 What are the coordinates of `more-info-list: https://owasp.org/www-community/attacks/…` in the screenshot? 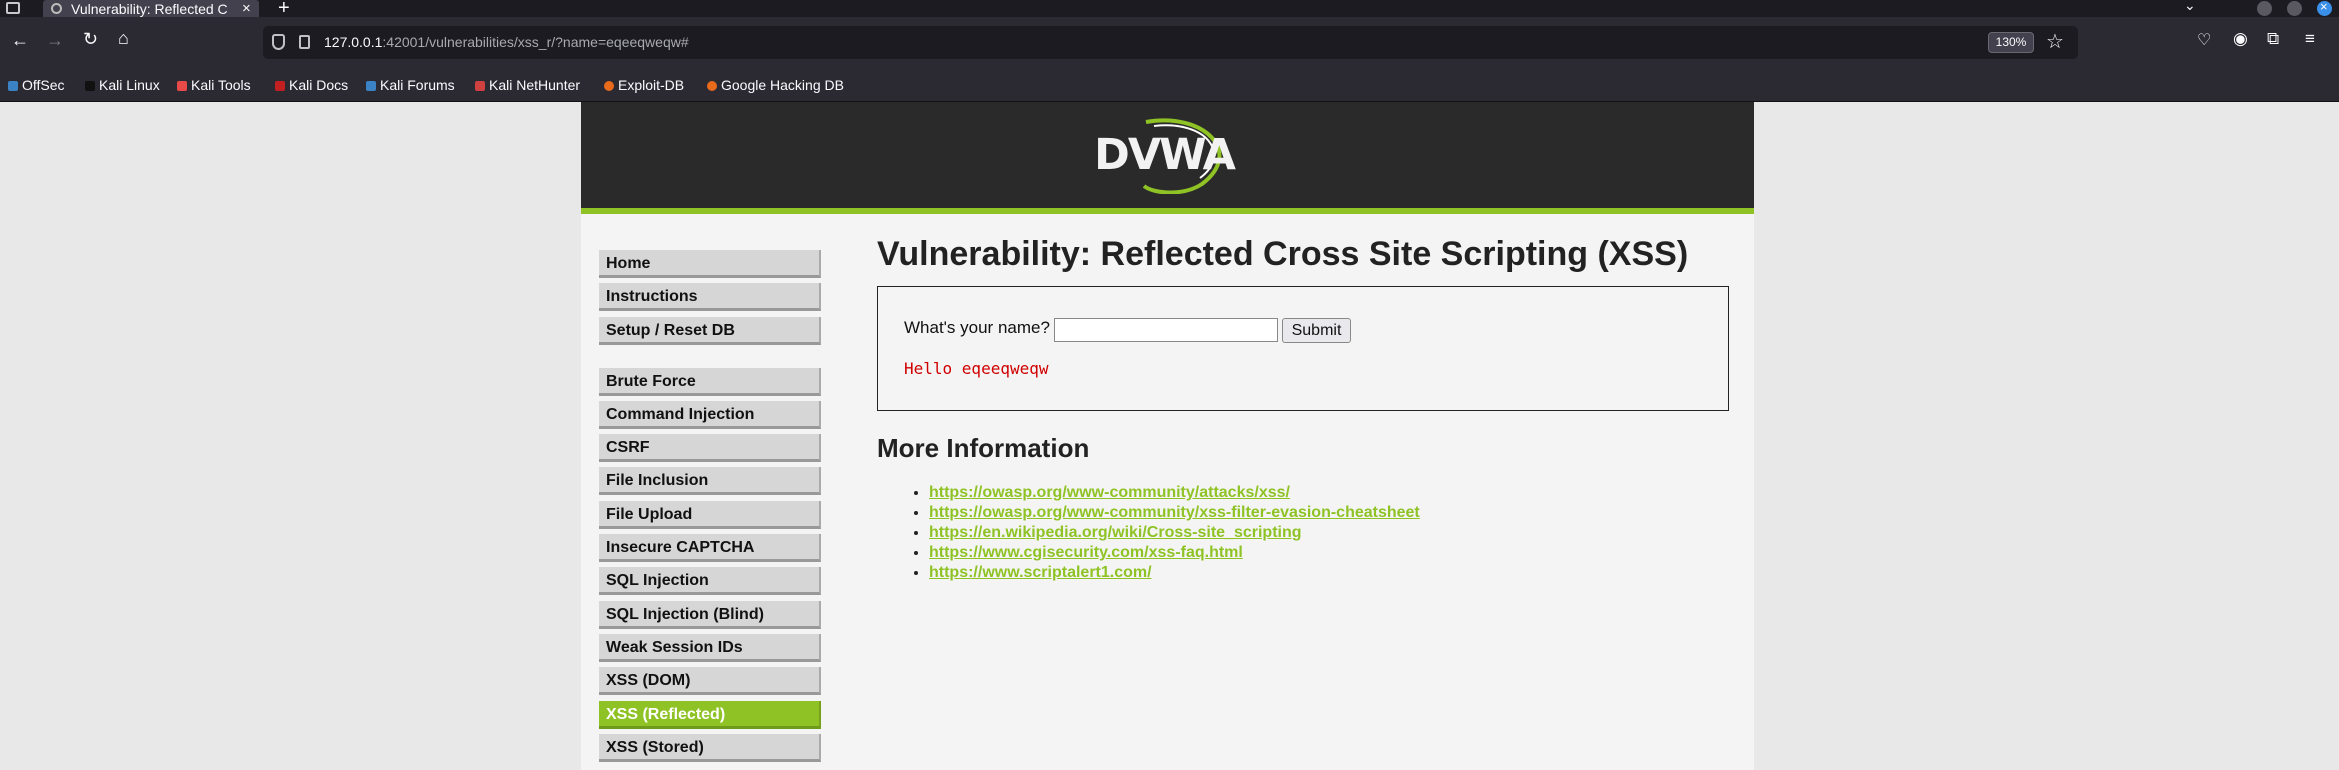 It's located at (1333, 533).